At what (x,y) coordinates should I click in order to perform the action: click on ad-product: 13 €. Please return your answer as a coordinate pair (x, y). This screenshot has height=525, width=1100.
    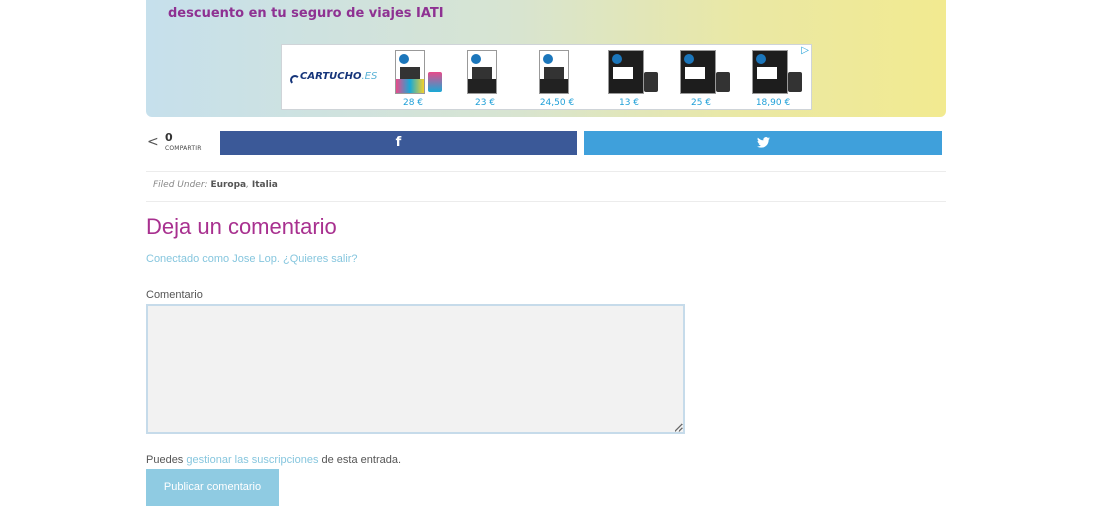
    Looking at the image, I should click on (629, 79).